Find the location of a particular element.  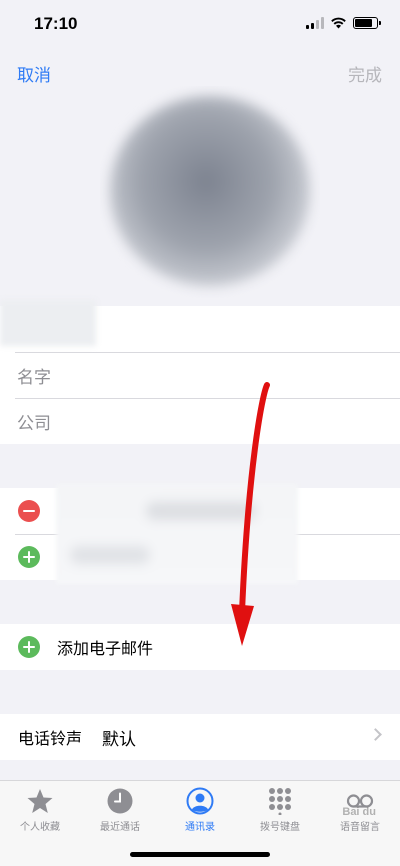

clock-icon is located at coordinates (120, 801).